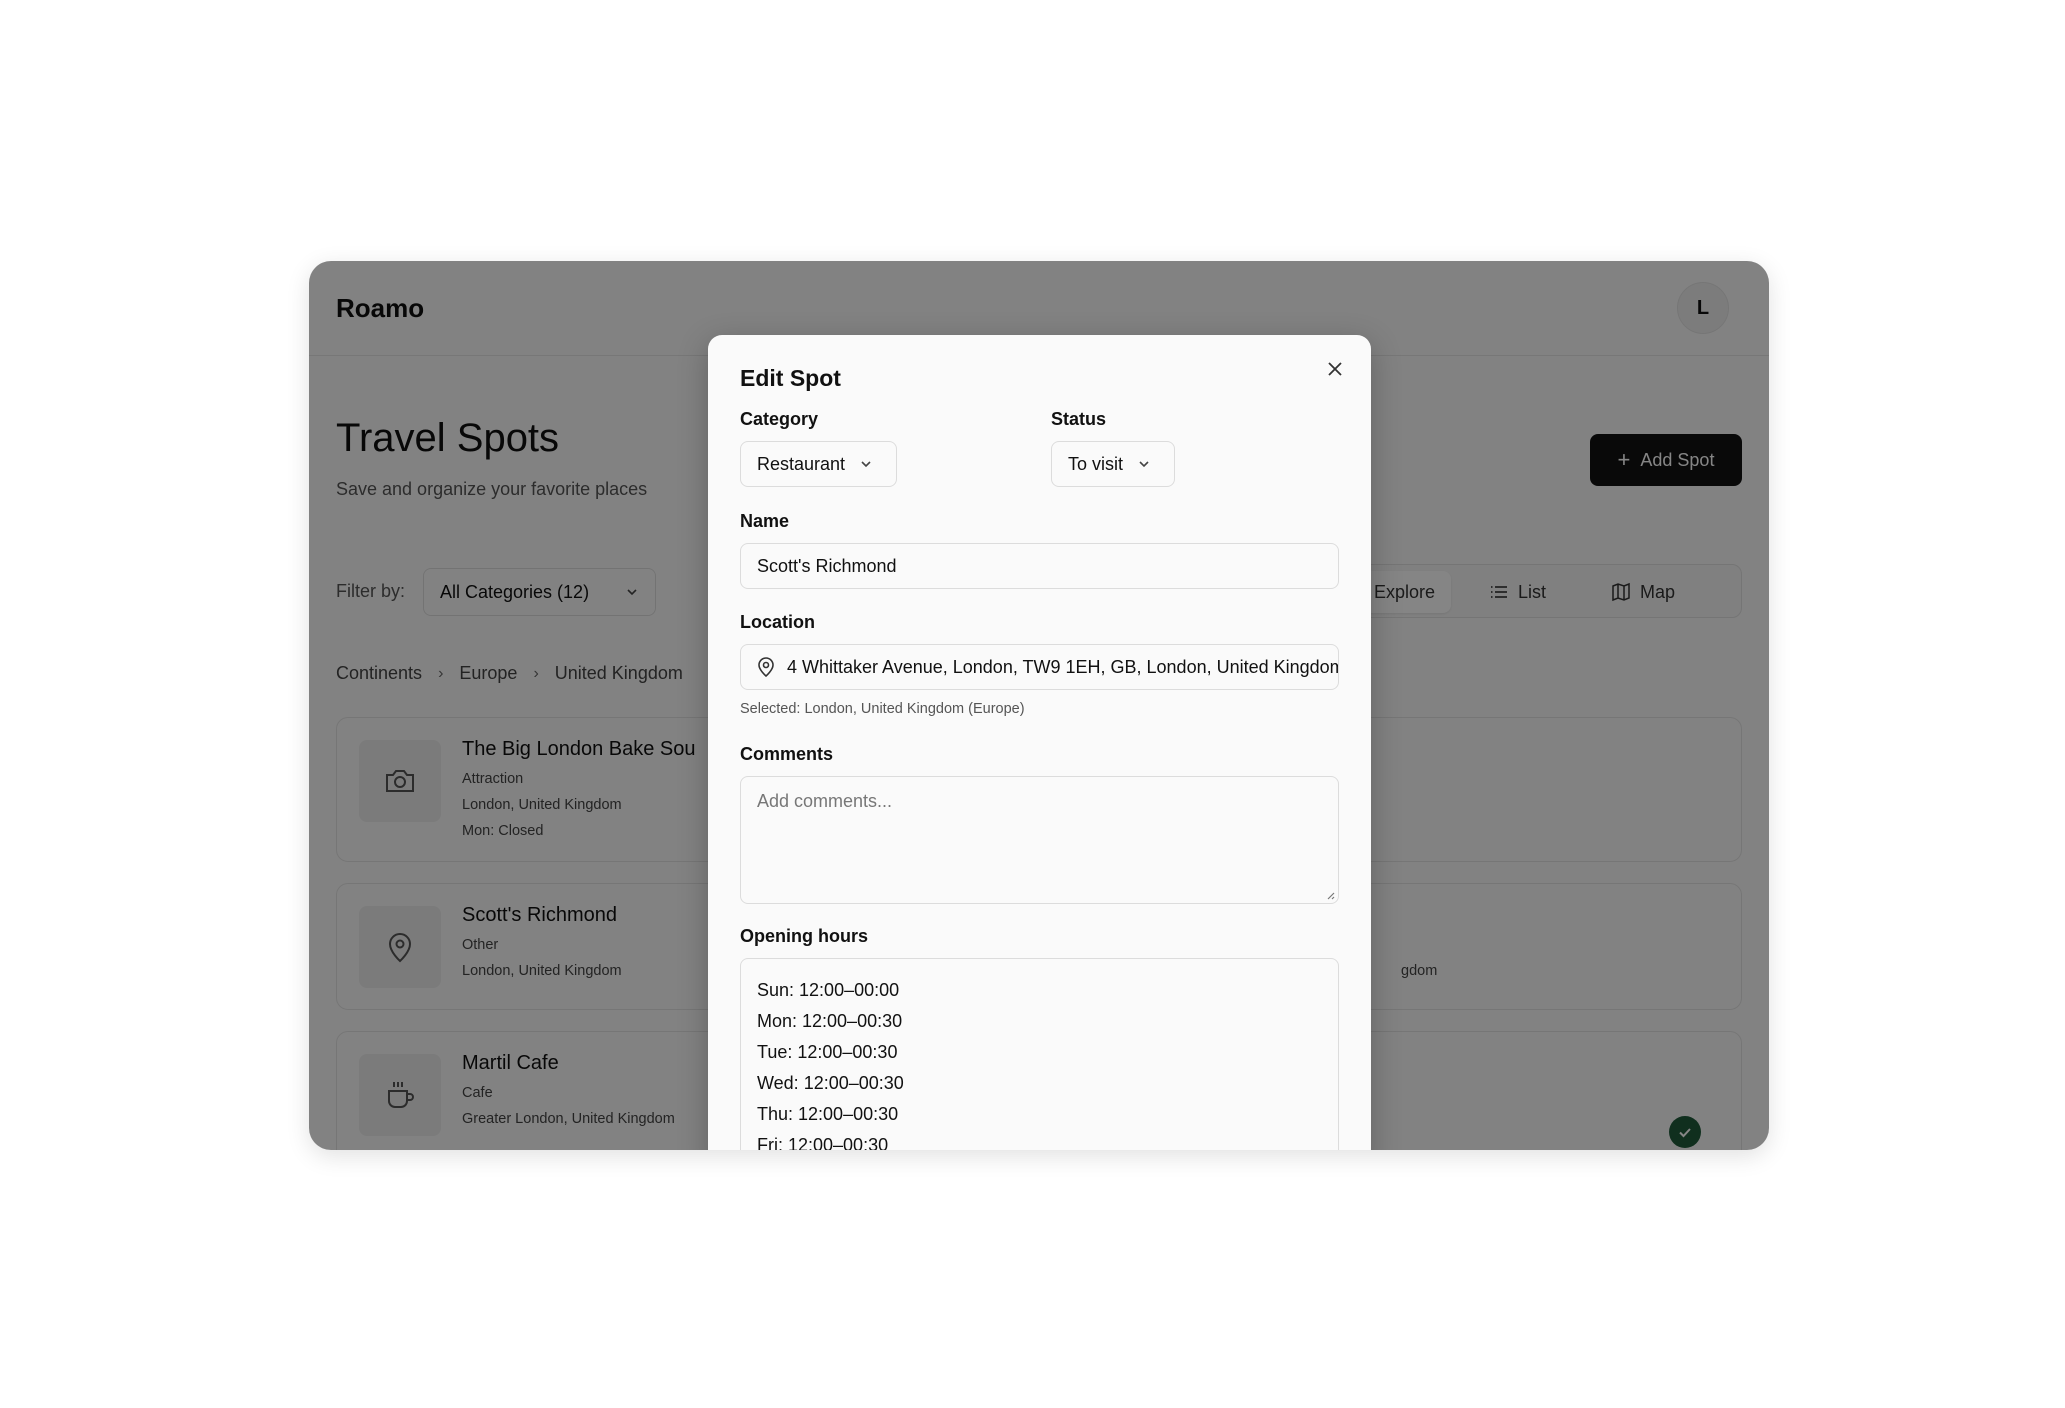  I want to click on status-select: To visit, so click(1113, 464).